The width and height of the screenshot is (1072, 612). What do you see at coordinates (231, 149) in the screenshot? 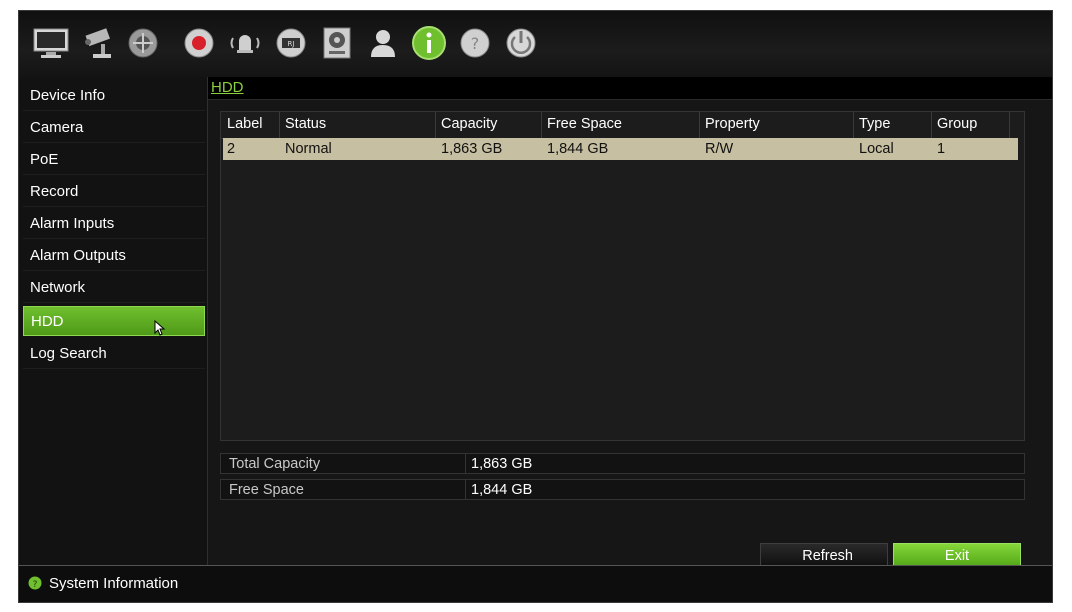
I see `cell-label: 2` at bounding box center [231, 149].